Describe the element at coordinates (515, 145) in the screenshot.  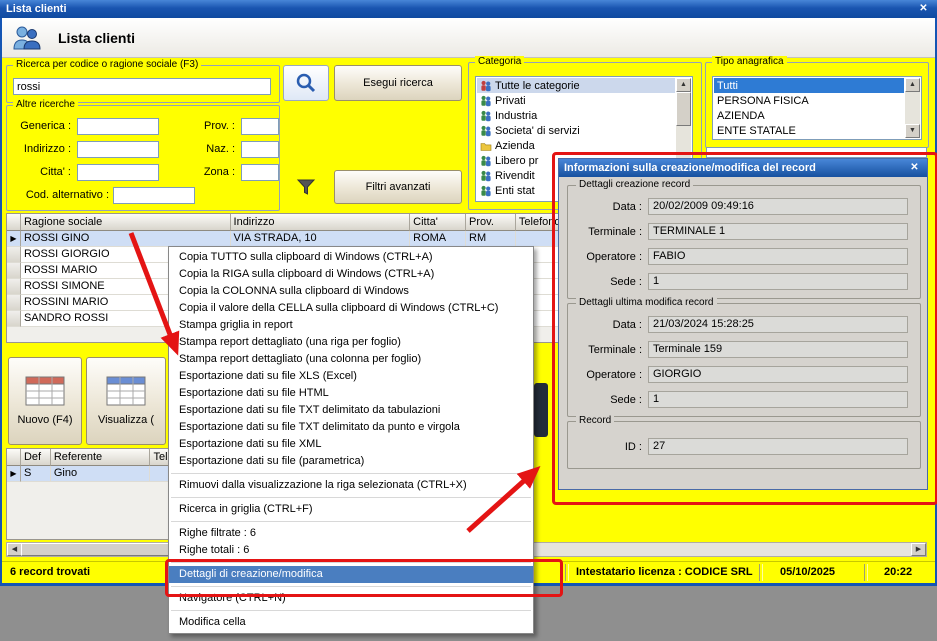
I see `category-label: Azienda` at that location.